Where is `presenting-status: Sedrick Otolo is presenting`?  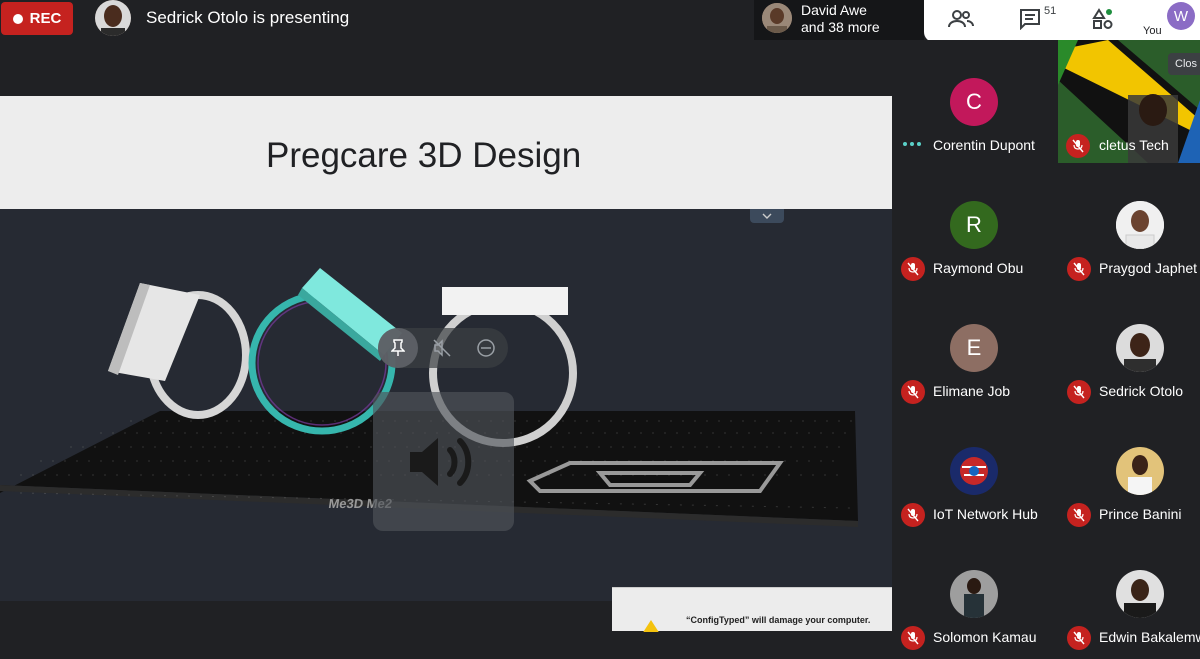 presenting-status: Sedrick Otolo is presenting is located at coordinates (248, 17).